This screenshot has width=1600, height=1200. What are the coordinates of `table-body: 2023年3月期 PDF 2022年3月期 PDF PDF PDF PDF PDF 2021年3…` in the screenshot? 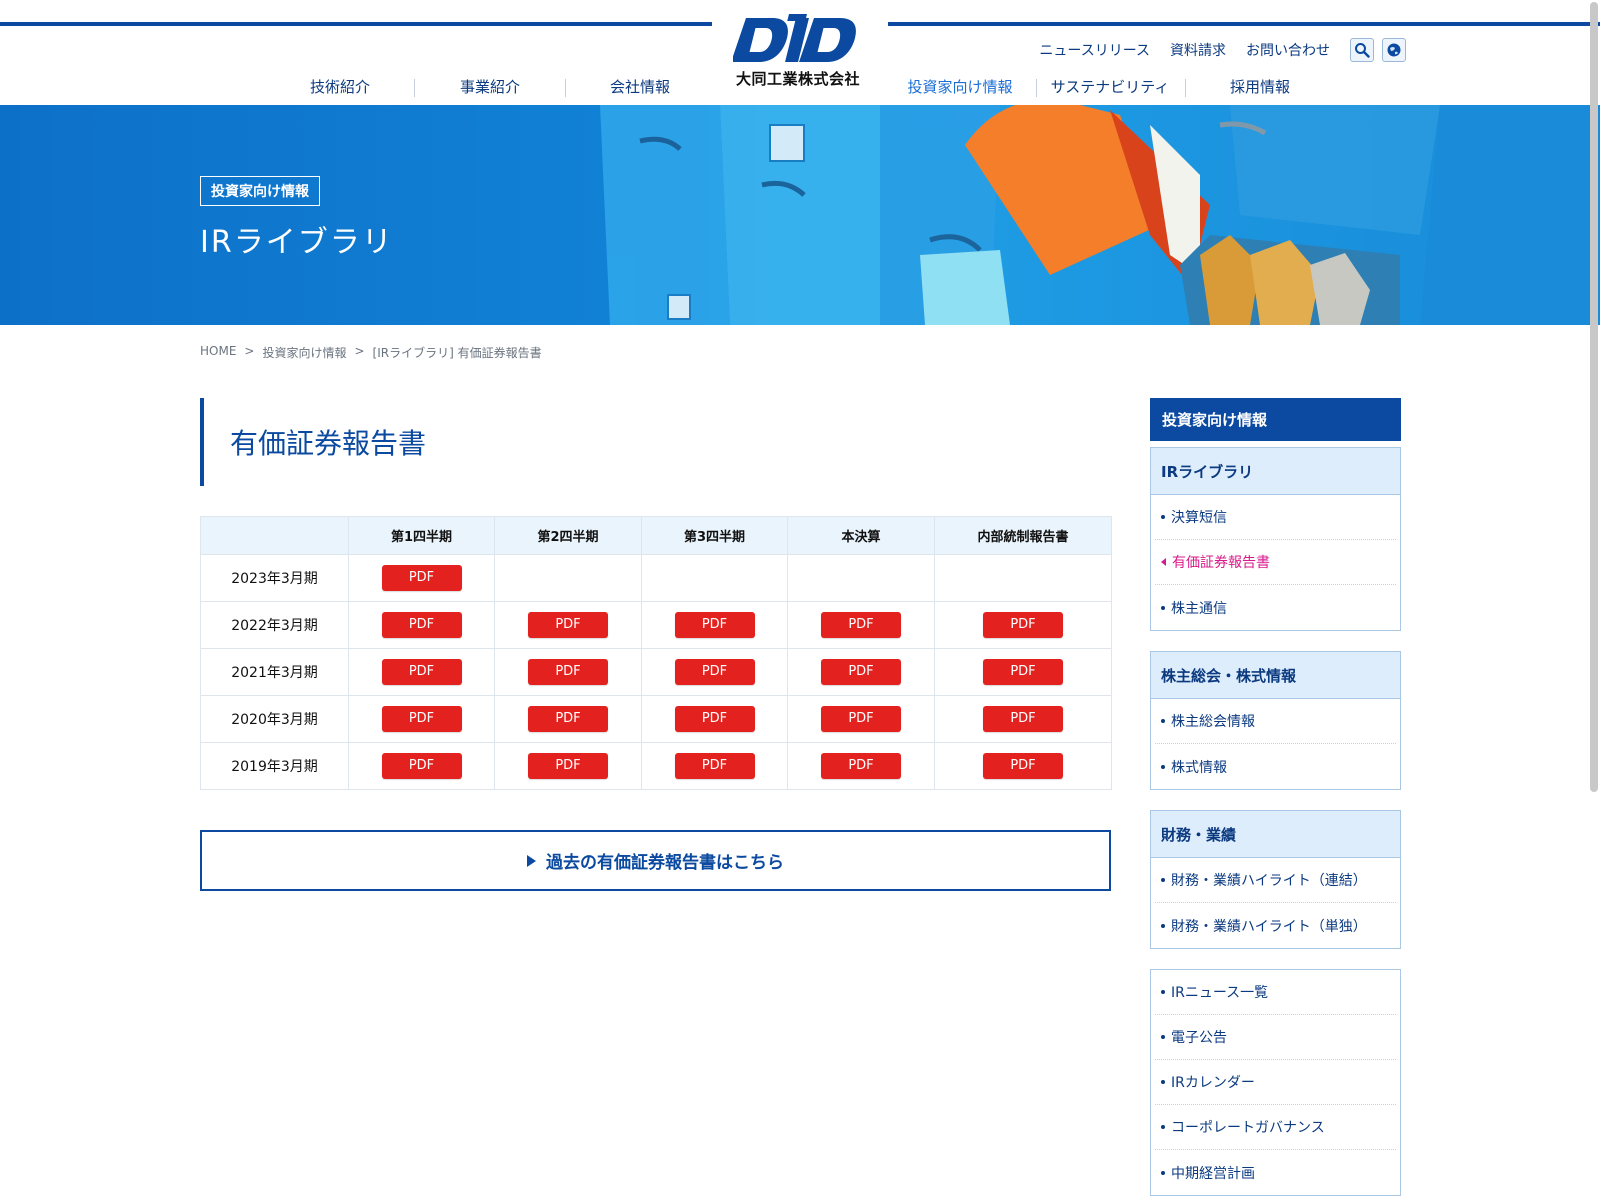 It's located at (656, 672).